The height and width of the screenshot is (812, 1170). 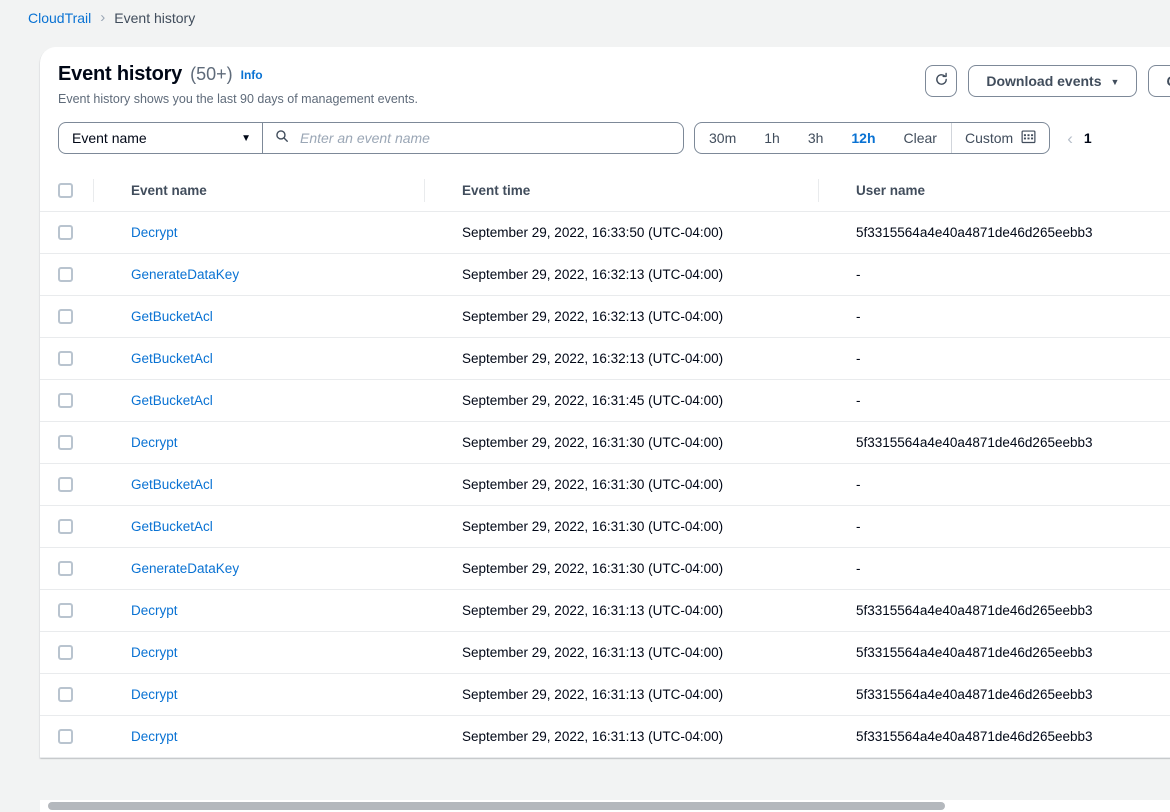 I want to click on time-range-30m: 30m, so click(x=722, y=138).